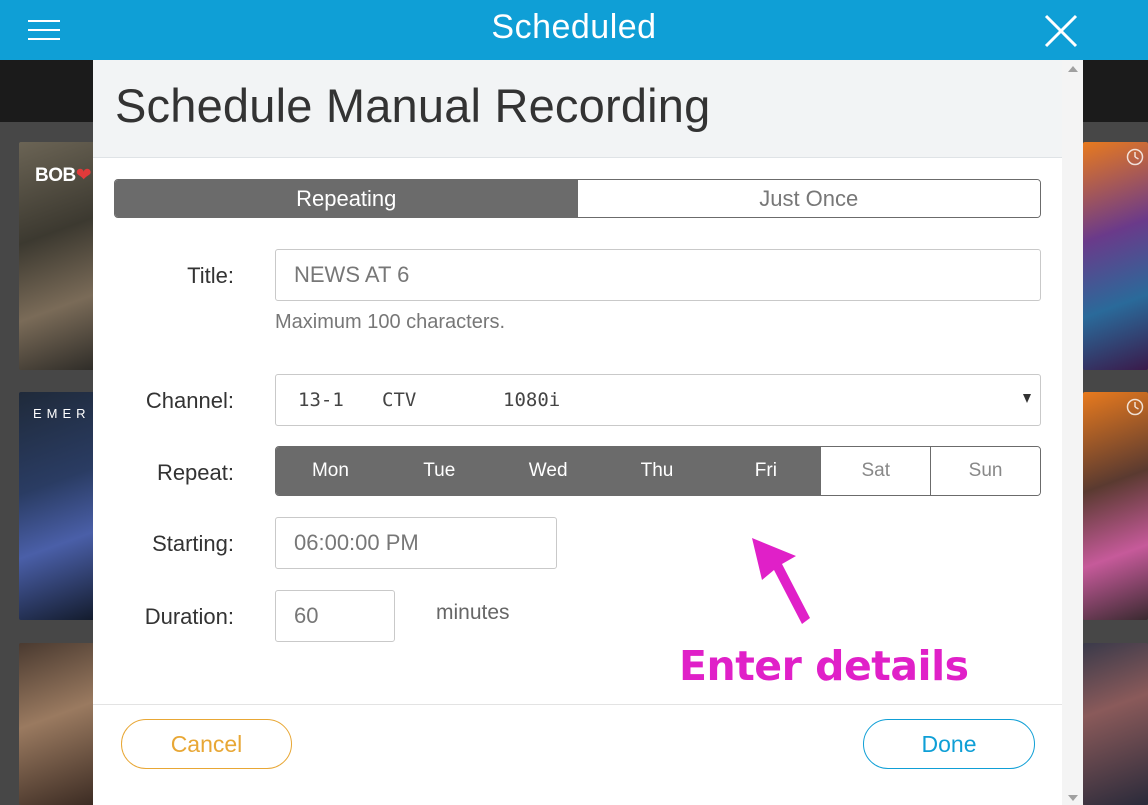 The image size is (1148, 805). I want to click on duration-value: 60, so click(306, 615).